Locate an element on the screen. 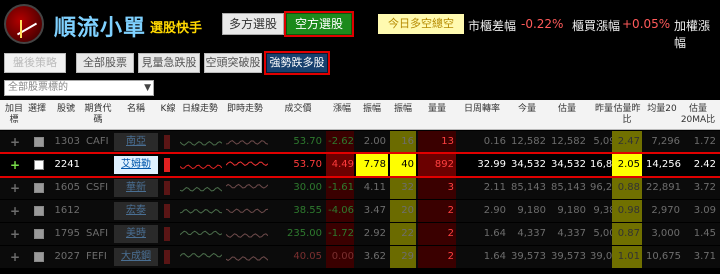 This screenshot has width=720, height=274. turnover-value: 2.11 is located at coordinates (494, 187).